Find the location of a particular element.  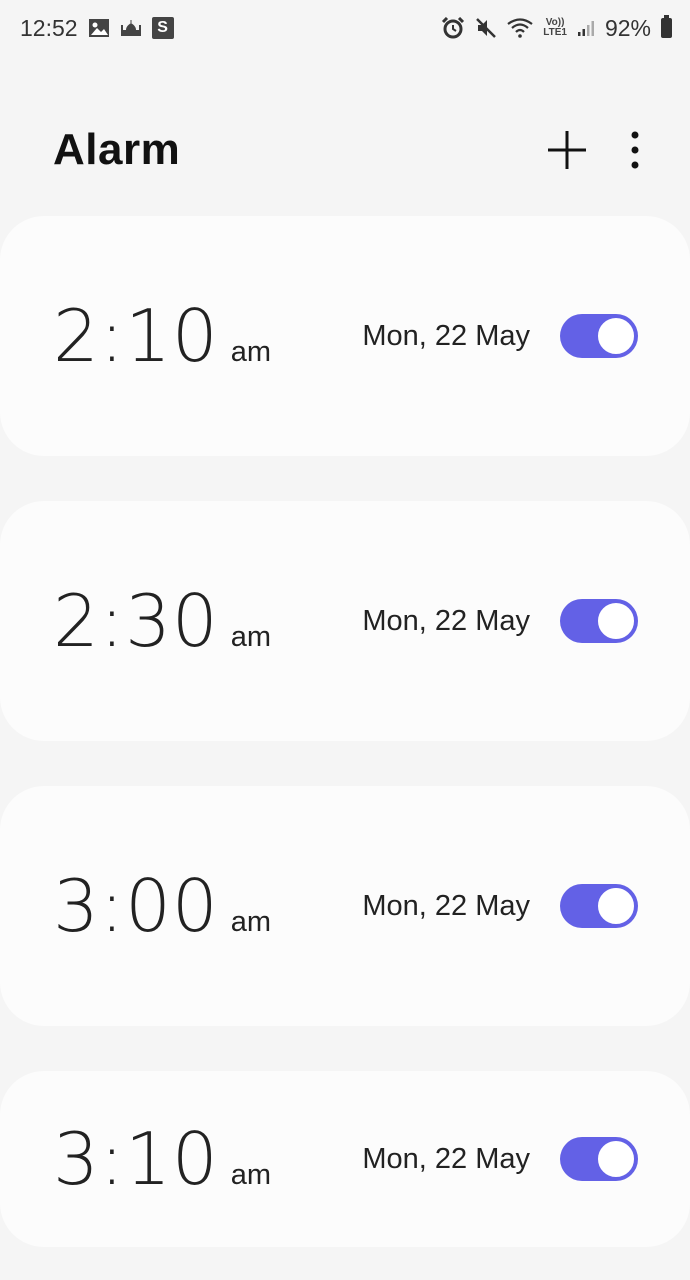

volte-indicator: Vo)) LTE1 is located at coordinates (555, 28).